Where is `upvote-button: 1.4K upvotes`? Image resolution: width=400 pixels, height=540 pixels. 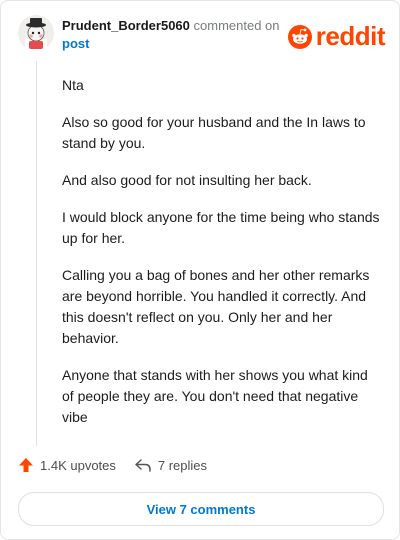
upvote-button: 1.4K upvotes is located at coordinates (67, 465).